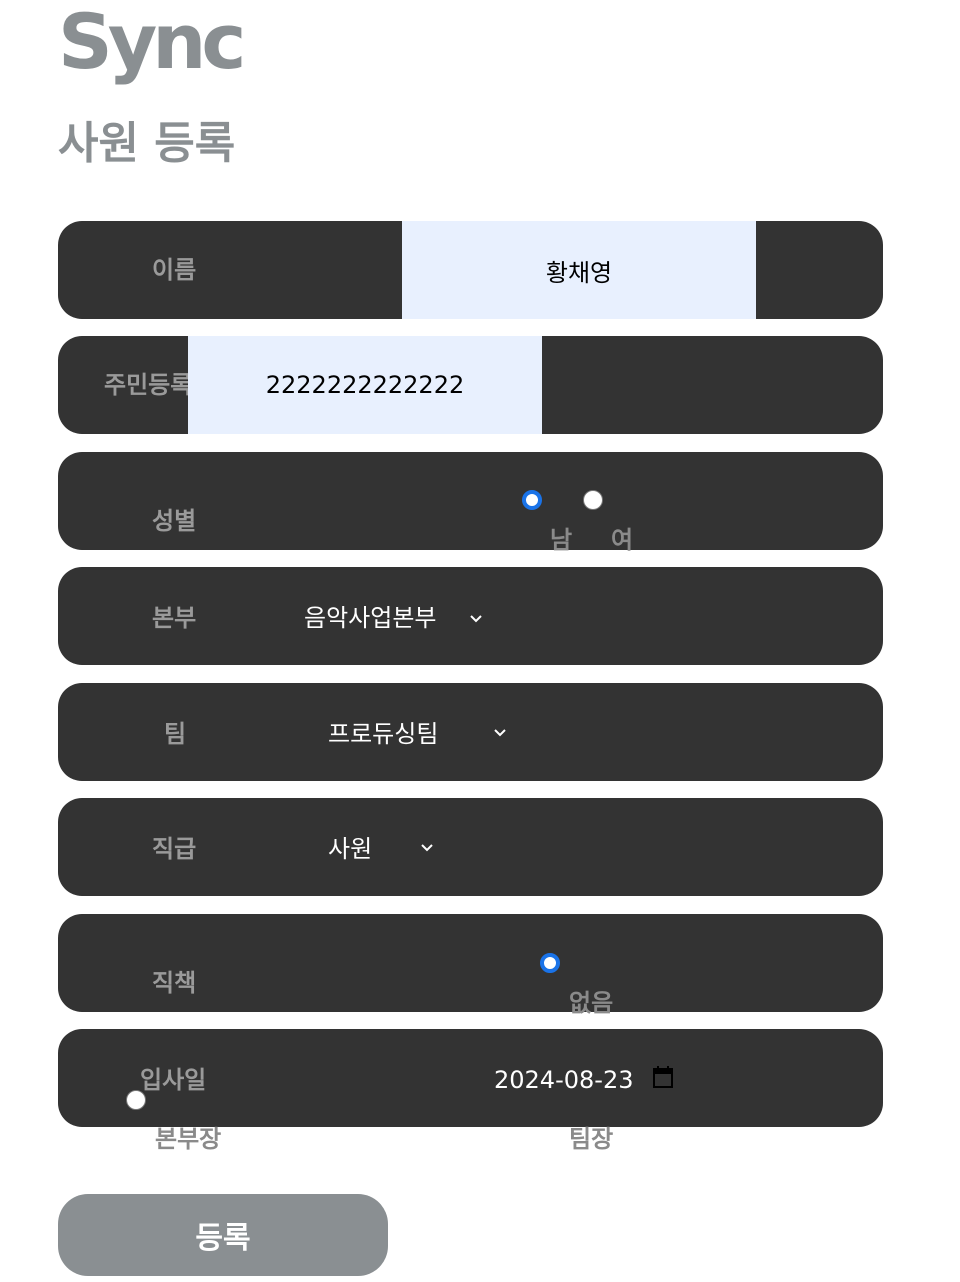  Describe the element at coordinates (370, 618) in the screenshot. I see `division-select-value: 음악사업본부` at that location.